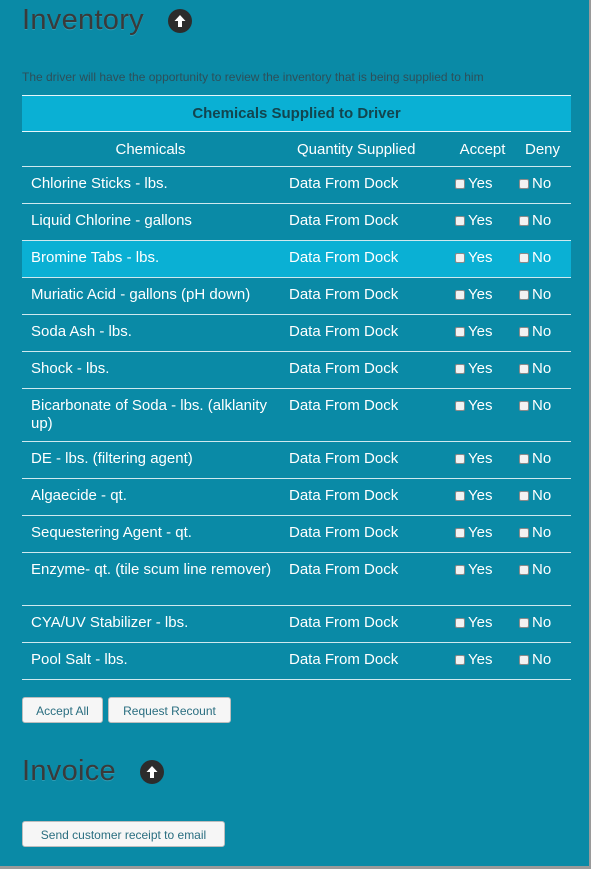  I want to click on inventory-title: Inventory, so click(83, 20).